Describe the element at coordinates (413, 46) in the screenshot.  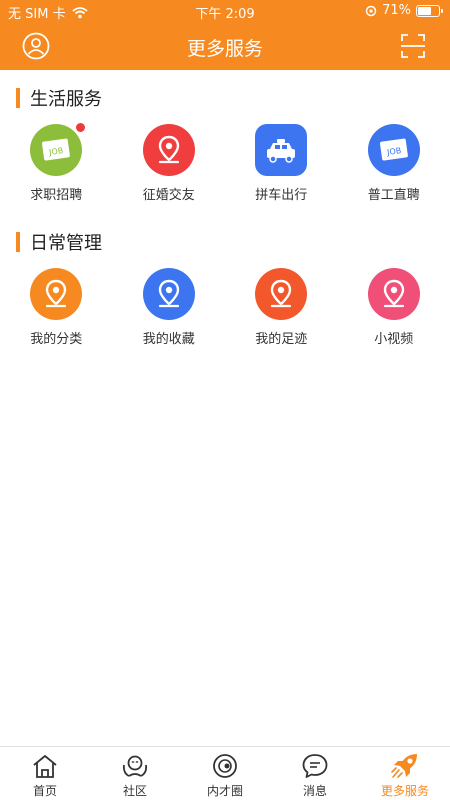
I see `scan-icon` at that location.